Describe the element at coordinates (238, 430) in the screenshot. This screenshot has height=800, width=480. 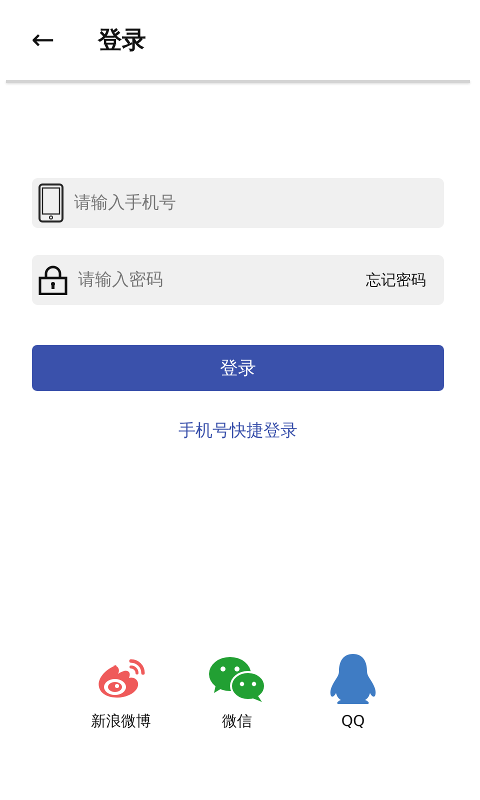
I see `quick-login-link: 手机号快捷登录` at that location.